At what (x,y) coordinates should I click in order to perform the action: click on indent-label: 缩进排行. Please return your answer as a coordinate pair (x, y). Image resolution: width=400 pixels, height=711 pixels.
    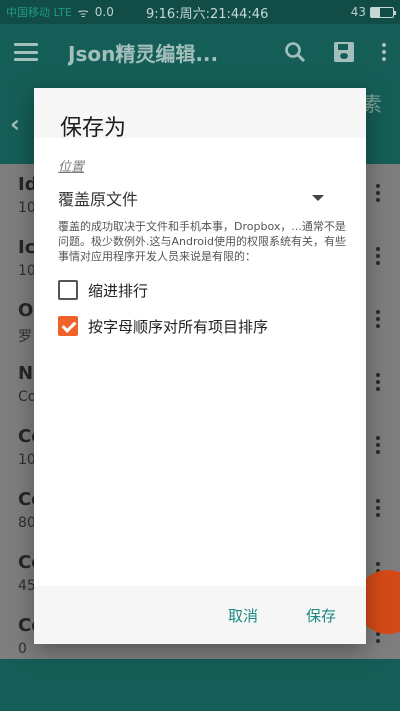
    Looking at the image, I should click on (118, 290).